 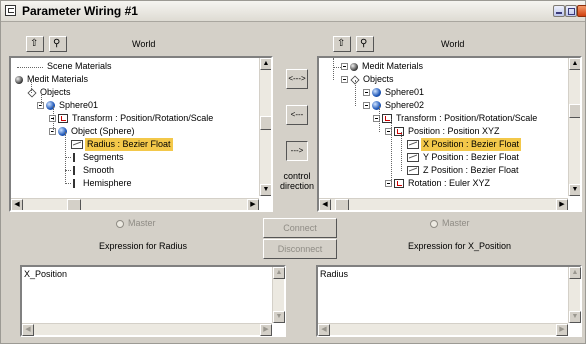 I want to click on tree-item-label: Sphere02, so click(x=405, y=105).